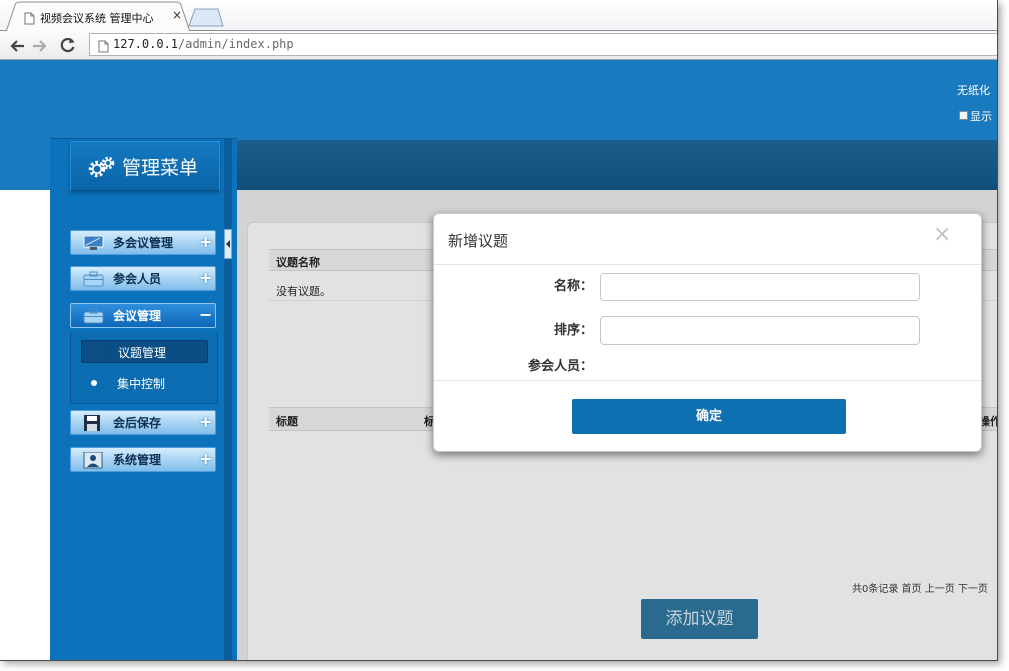 The width and height of the screenshot is (1009, 671). What do you see at coordinates (942, 235) in the screenshot?
I see `close-icon: ×` at bounding box center [942, 235].